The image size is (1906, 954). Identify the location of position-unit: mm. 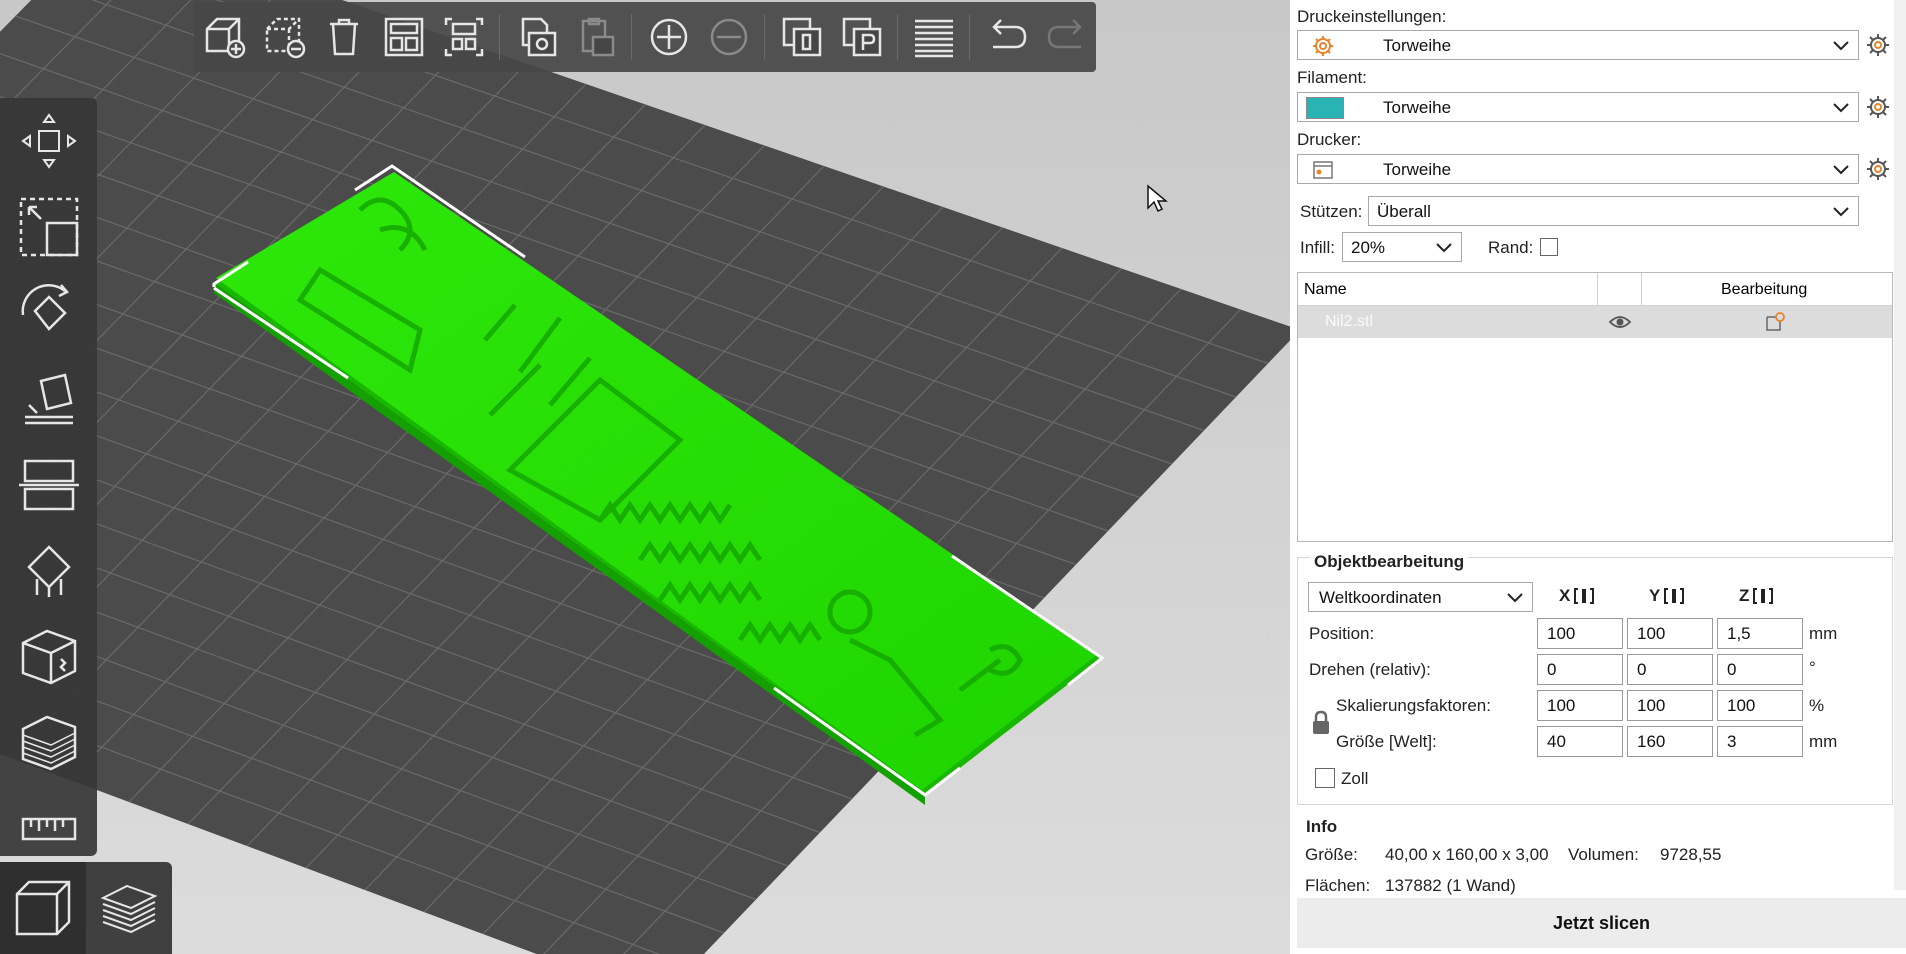
(1823, 633).